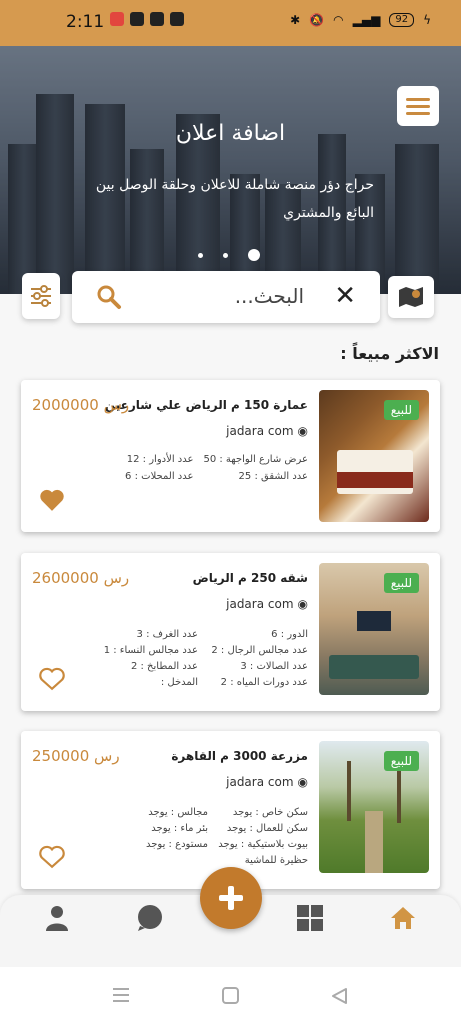 This screenshot has width=461, height=1024. I want to click on spec-item: عدد مجالس النساء : 1, so click(150, 650).